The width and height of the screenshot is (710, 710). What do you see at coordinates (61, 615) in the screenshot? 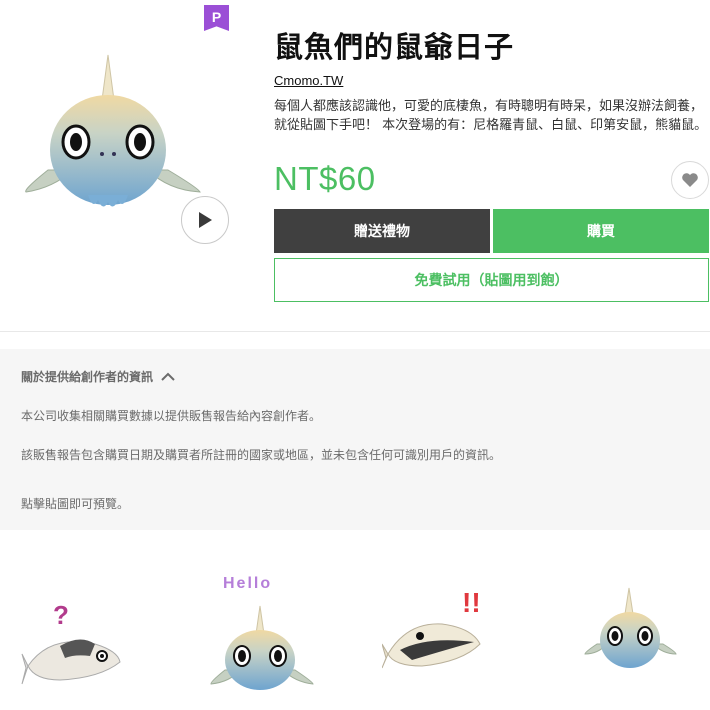
I see `sticker-caption-1: ?` at bounding box center [61, 615].